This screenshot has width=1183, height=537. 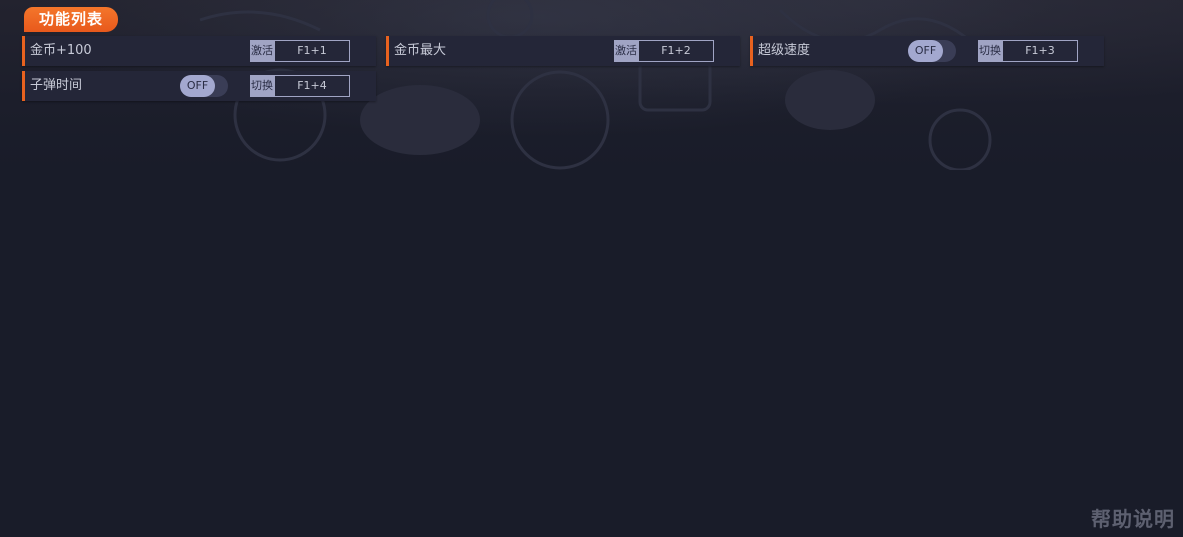 What do you see at coordinates (784, 50) in the screenshot?
I see `feature-label: 超级速度` at bounding box center [784, 50].